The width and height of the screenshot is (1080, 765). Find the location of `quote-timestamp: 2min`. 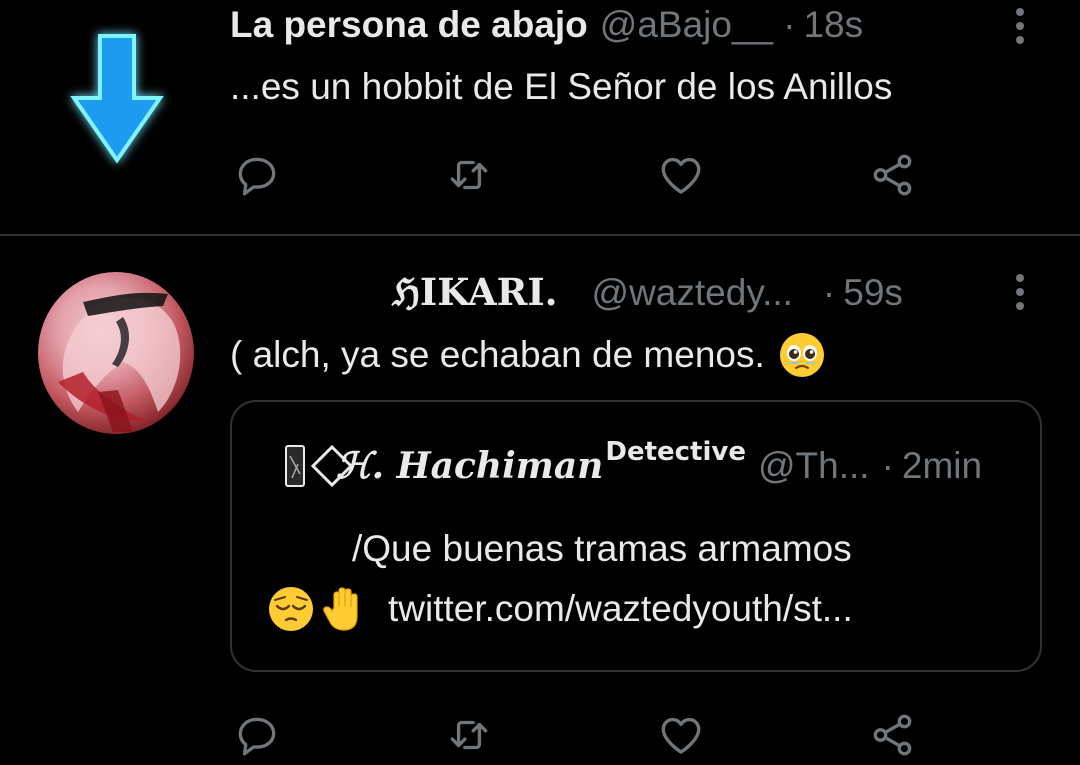

quote-timestamp: 2min is located at coordinates (942, 466).